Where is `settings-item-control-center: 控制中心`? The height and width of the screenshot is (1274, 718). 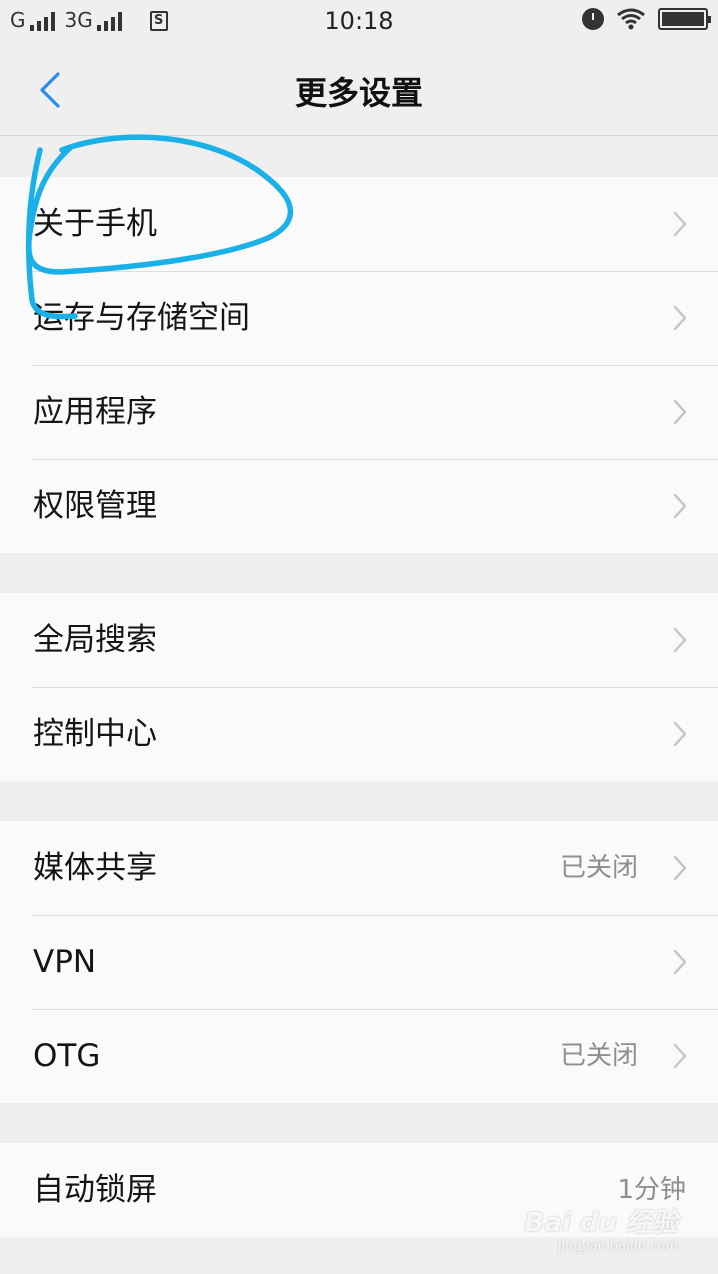
settings-item-control-center: 控制中心 is located at coordinates (359, 734).